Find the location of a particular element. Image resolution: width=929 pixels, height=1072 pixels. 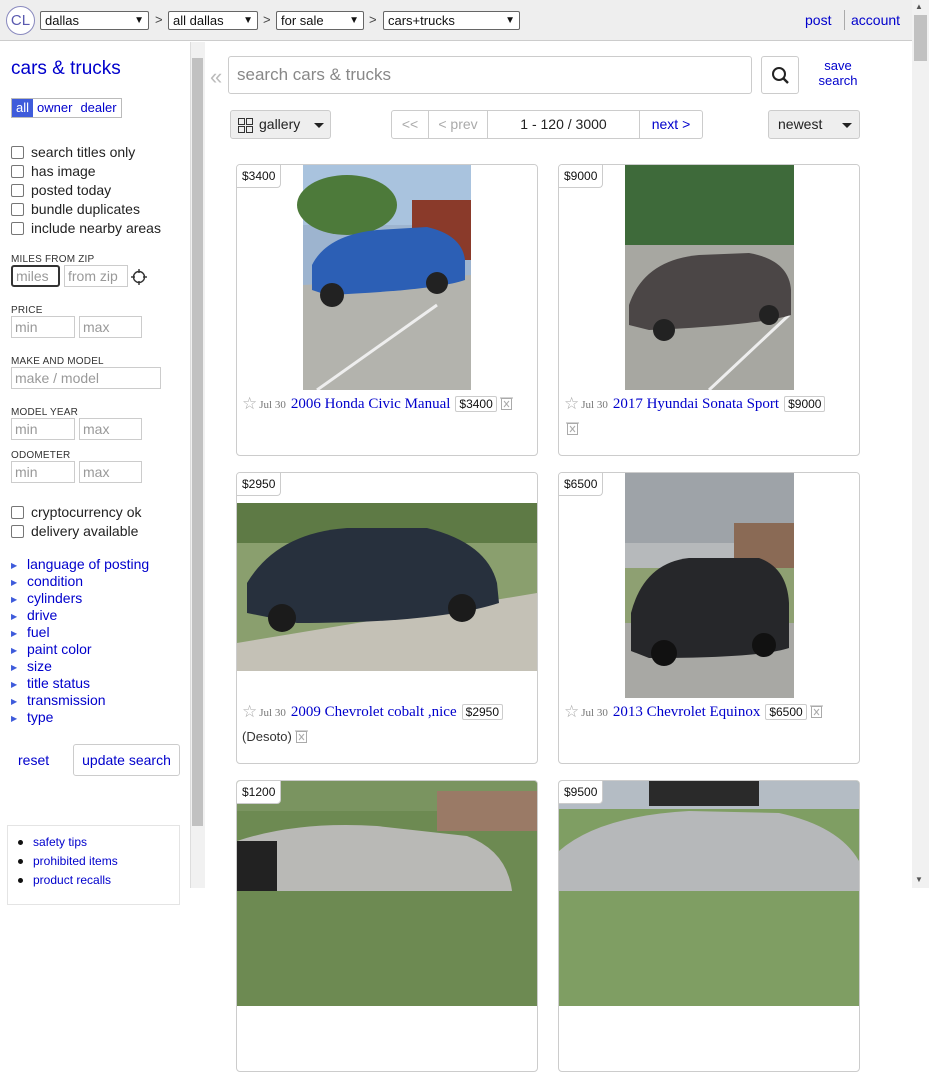

area-select: dallas ▼ is located at coordinates (94, 20).